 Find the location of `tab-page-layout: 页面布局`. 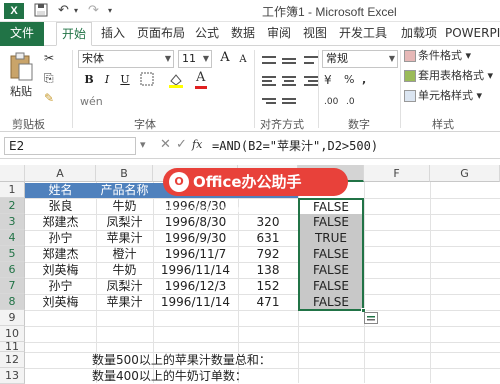

tab-page-layout: 页面布局 is located at coordinates (161, 34).